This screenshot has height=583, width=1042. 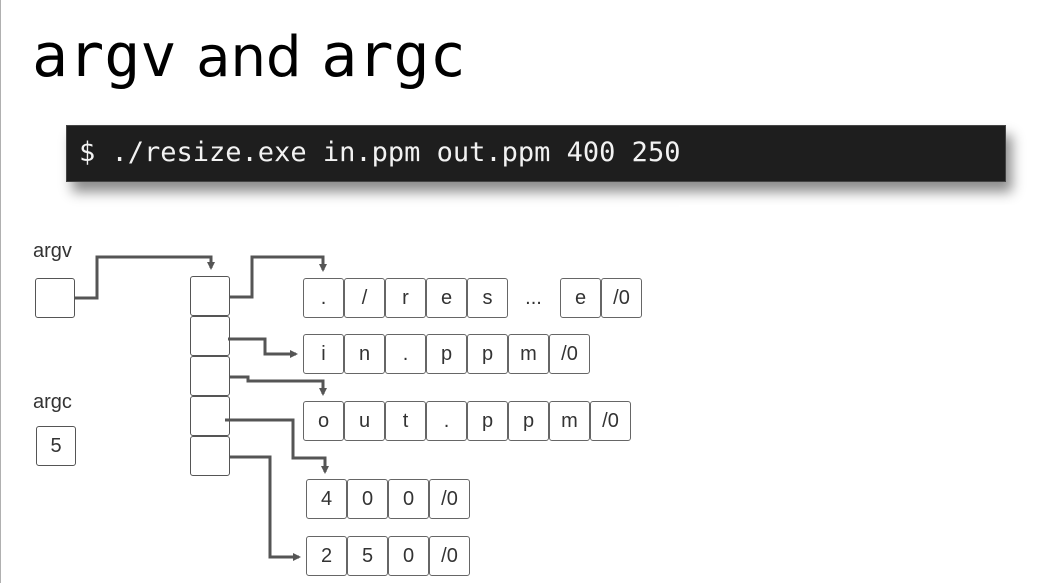 I want to click on string0-char: s, so click(x=487, y=298).